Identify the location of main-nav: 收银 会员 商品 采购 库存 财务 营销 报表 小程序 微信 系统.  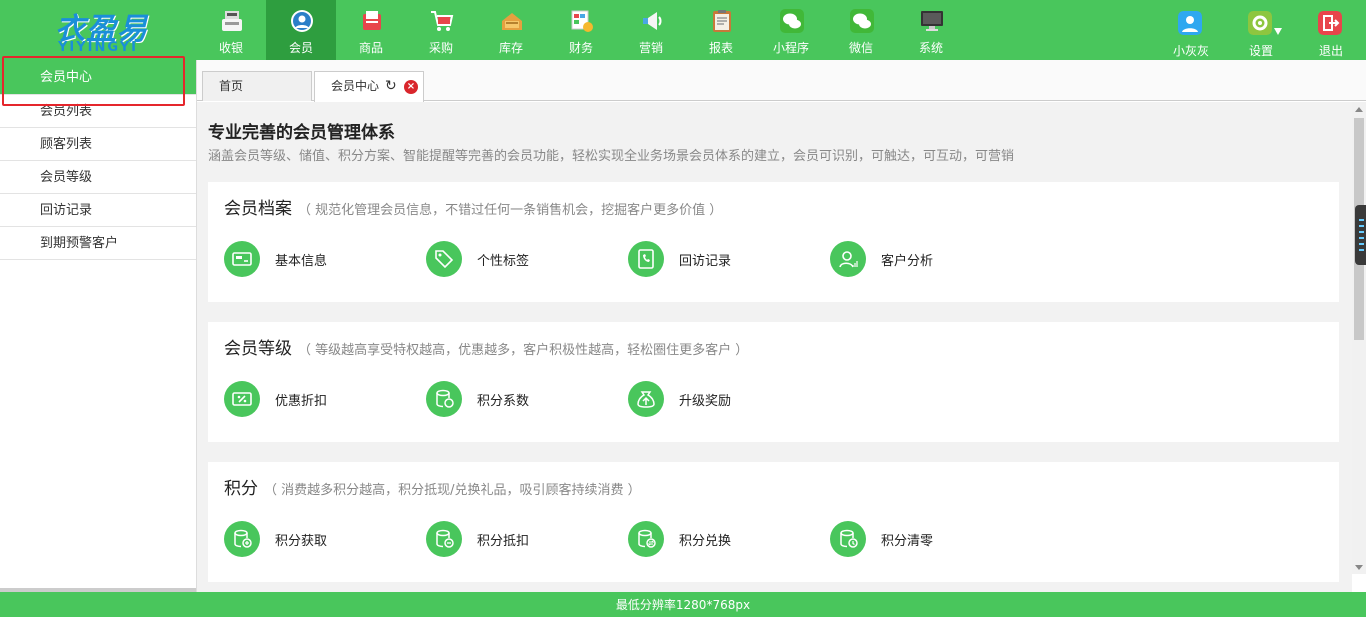
(581, 30).